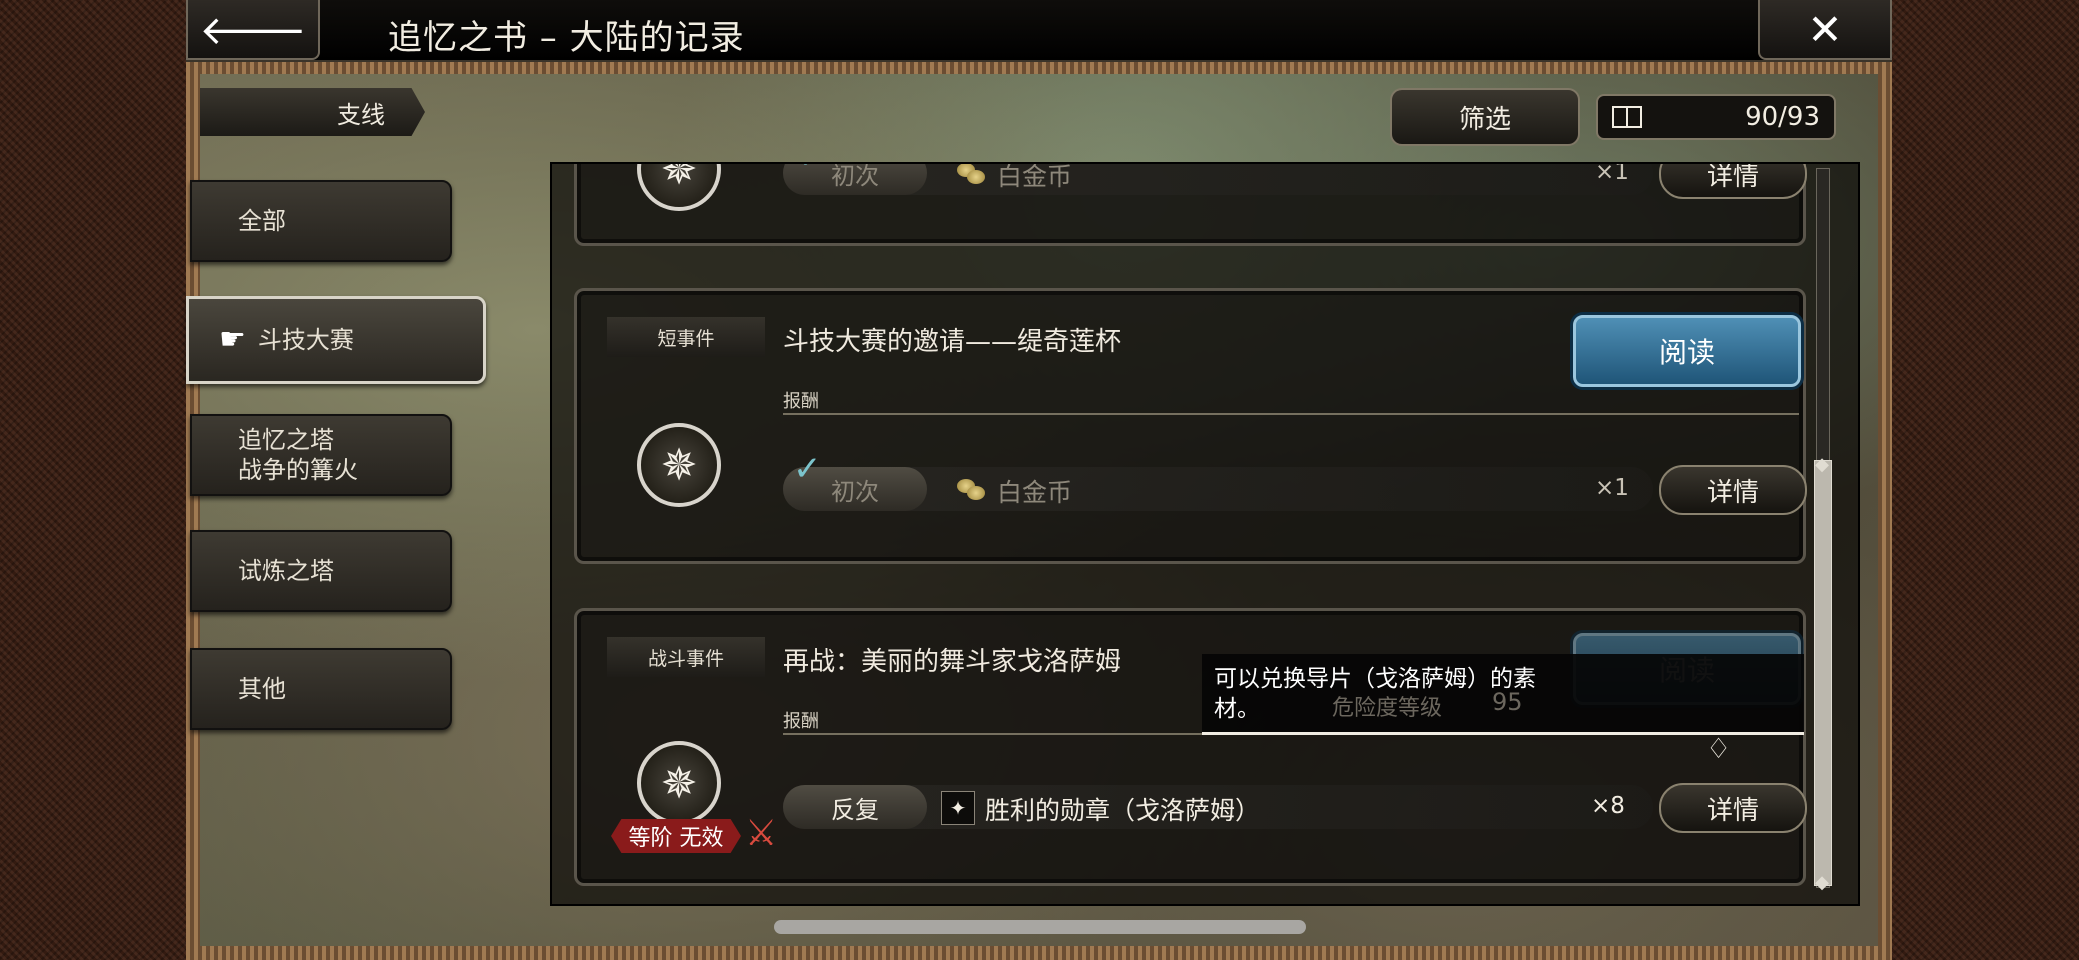  I want to click on event-type-label: 战斗事件, so click(686, 657).